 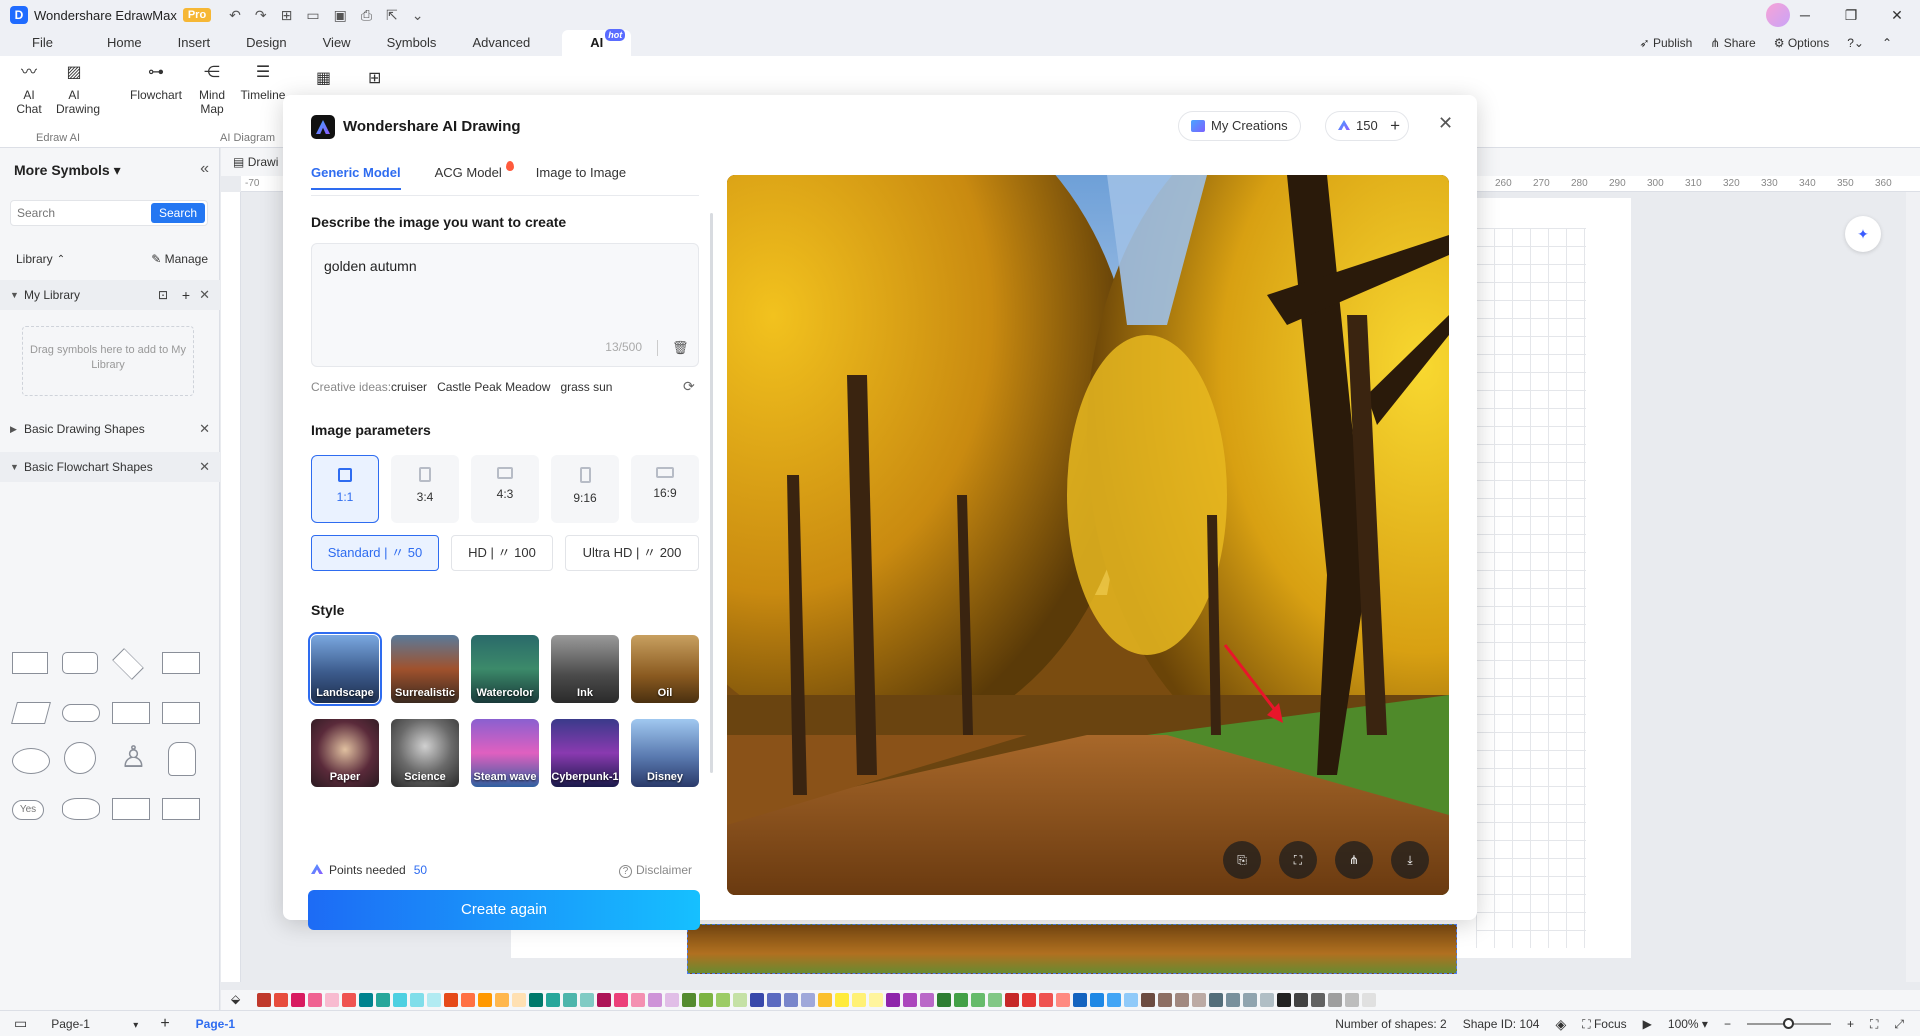 What do you see at coordinates (194, 43) in the screenshot?
I see `menu-insert: Insert` at bounding box center [194, 43].